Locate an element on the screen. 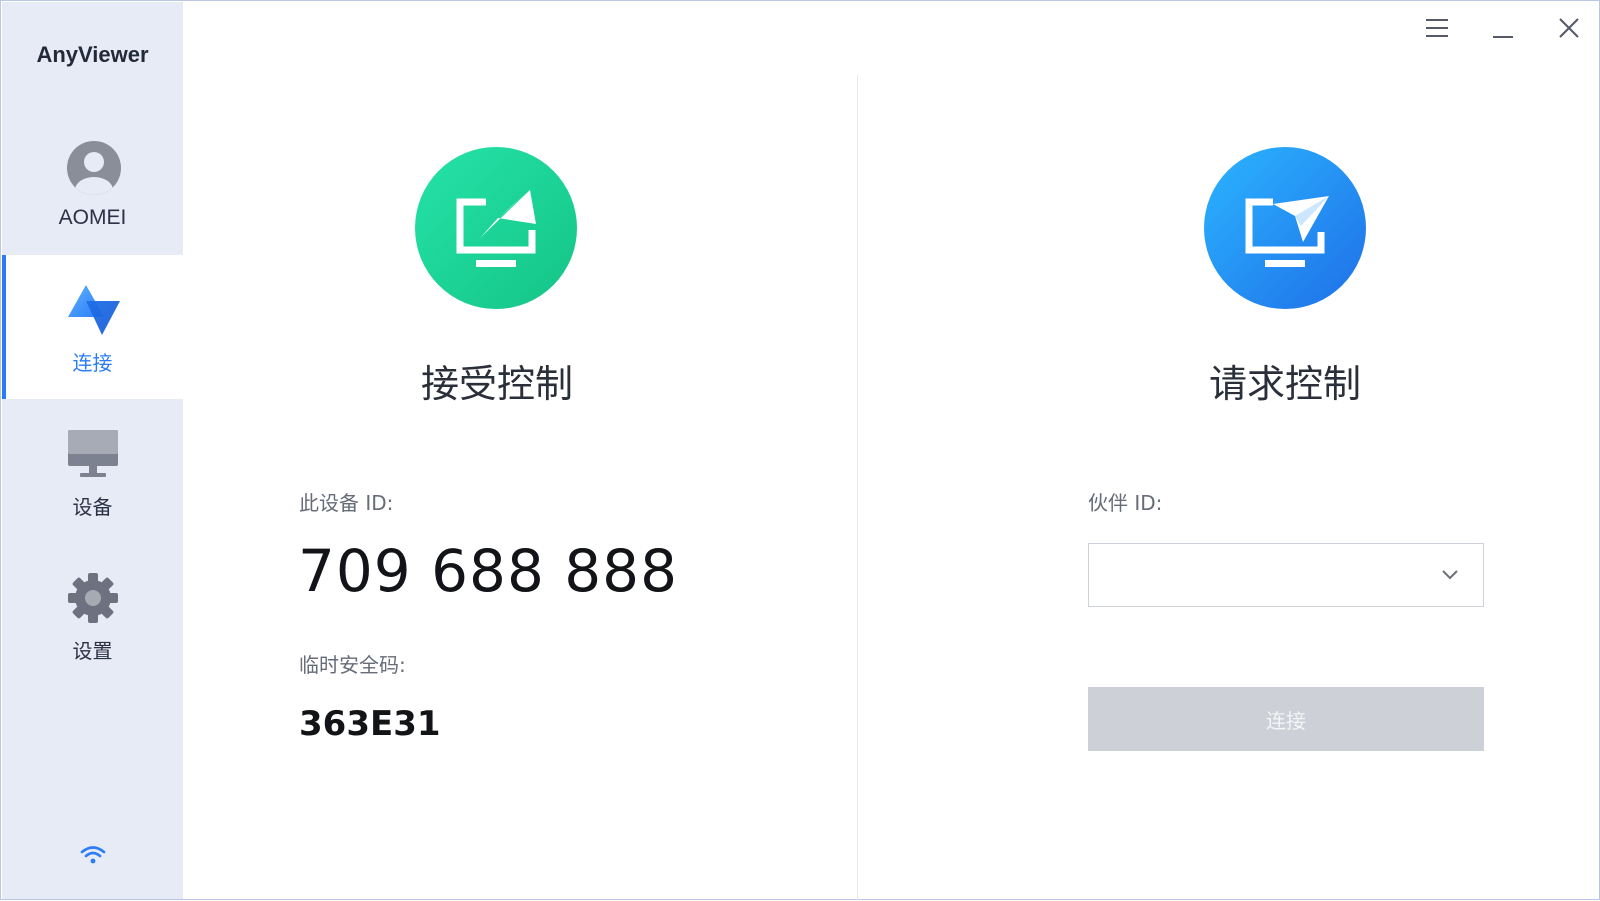 The image size is (1600, 901). sidebar-item-label: 设置 is located at coordinates (92, 651).